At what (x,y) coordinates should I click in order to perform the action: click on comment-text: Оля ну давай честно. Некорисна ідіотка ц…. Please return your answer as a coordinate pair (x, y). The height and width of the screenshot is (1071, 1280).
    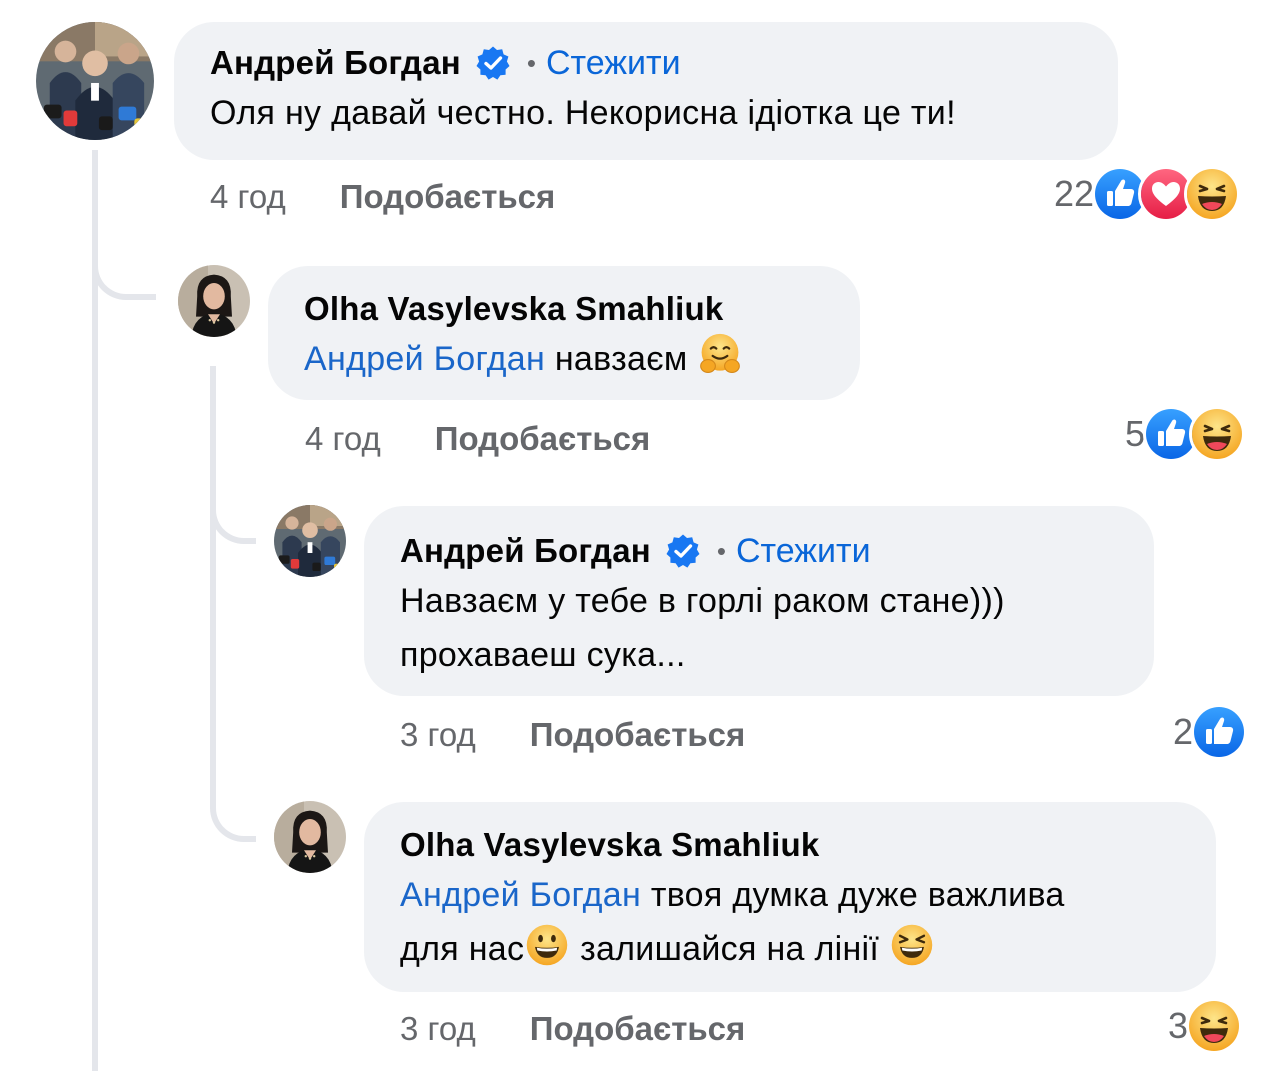
    Looking at the image, I should click on (583, 113).